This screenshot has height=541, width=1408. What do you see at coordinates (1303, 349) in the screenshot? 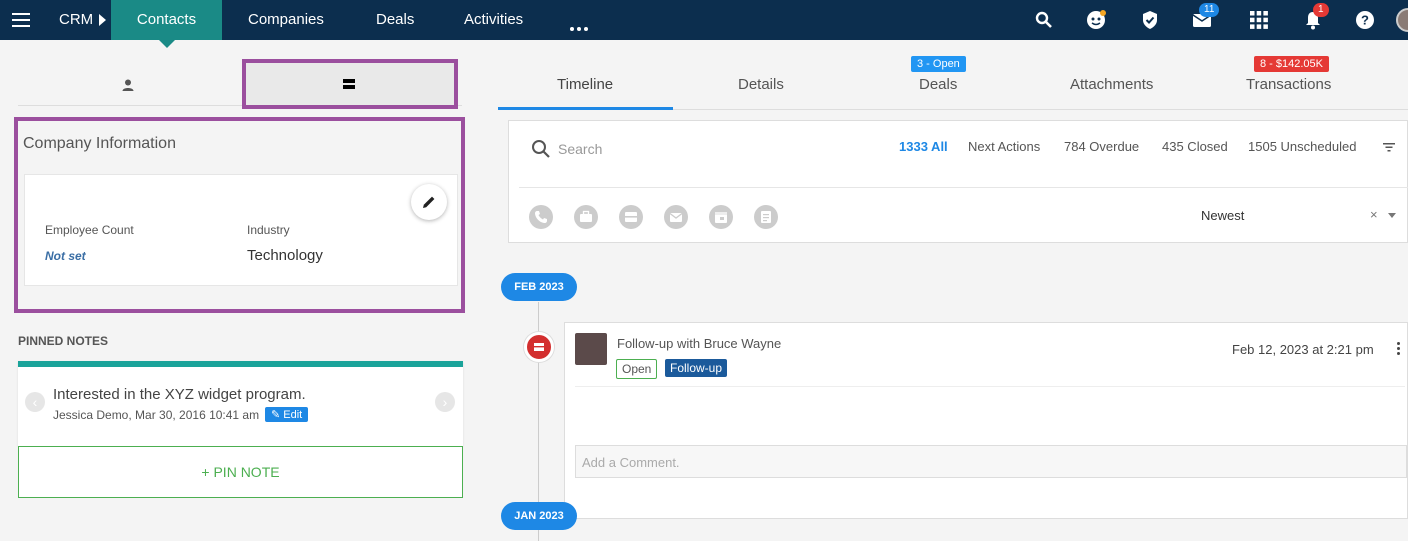
I see `event-date: Feb 12, 2023 at 2:21 pm` at bounding box center [1303, 349].